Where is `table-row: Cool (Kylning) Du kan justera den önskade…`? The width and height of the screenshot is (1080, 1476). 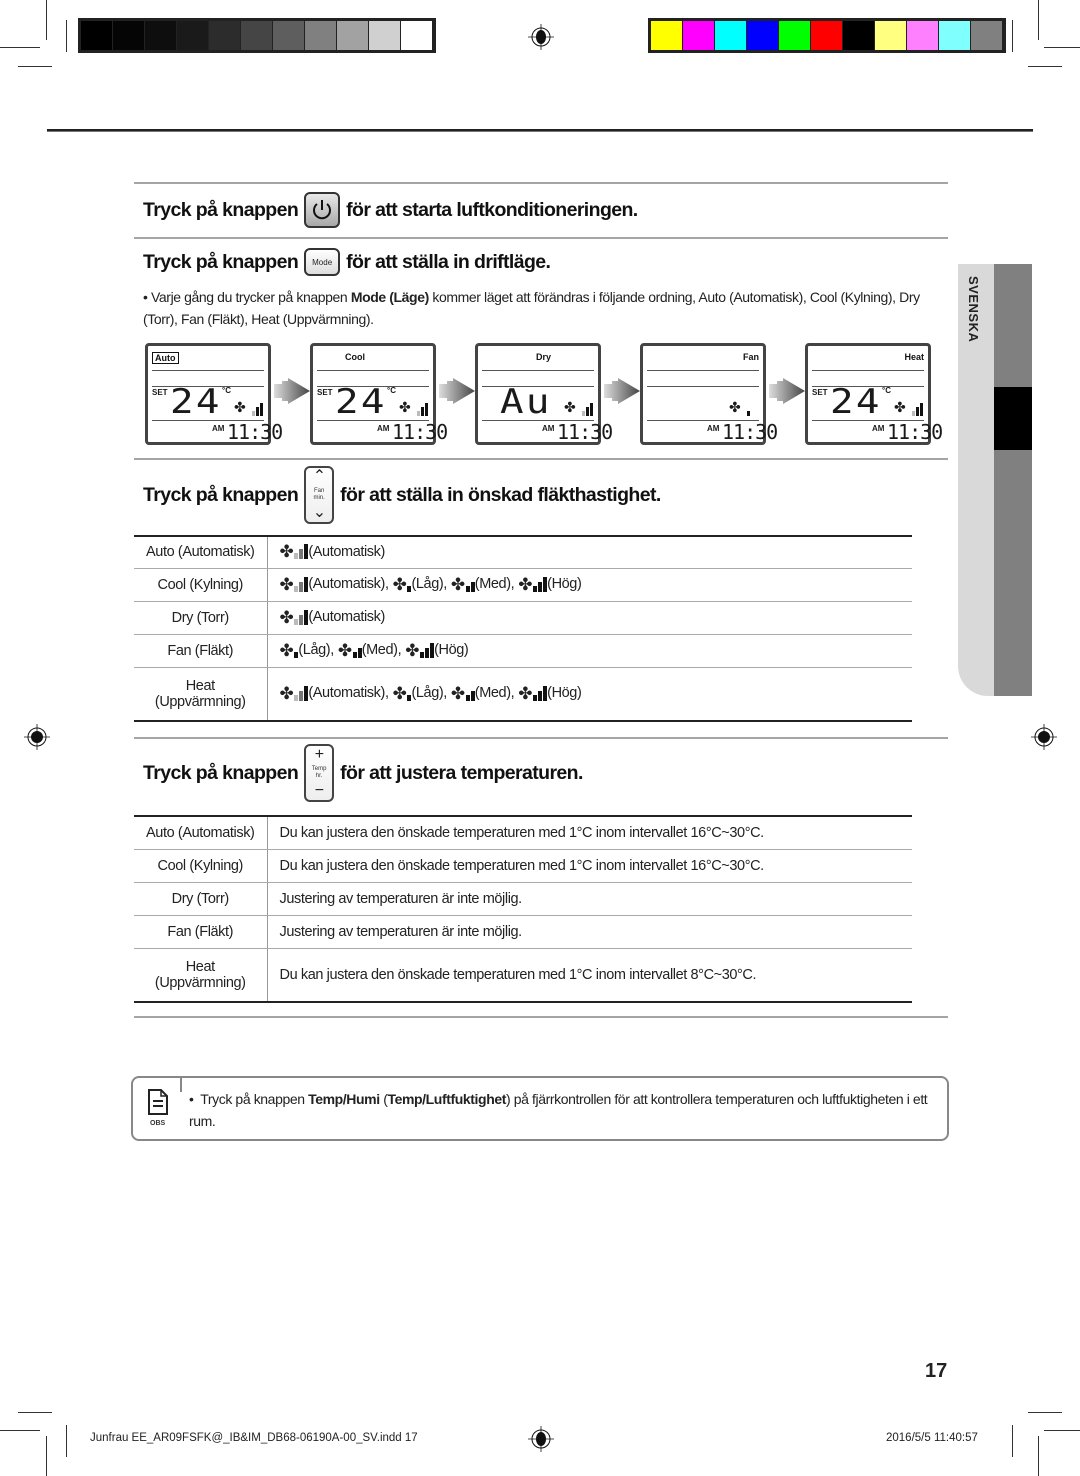 table-row: Cool (Kylning) Du kan justera den önskade… is located at coordinates (523, 866).